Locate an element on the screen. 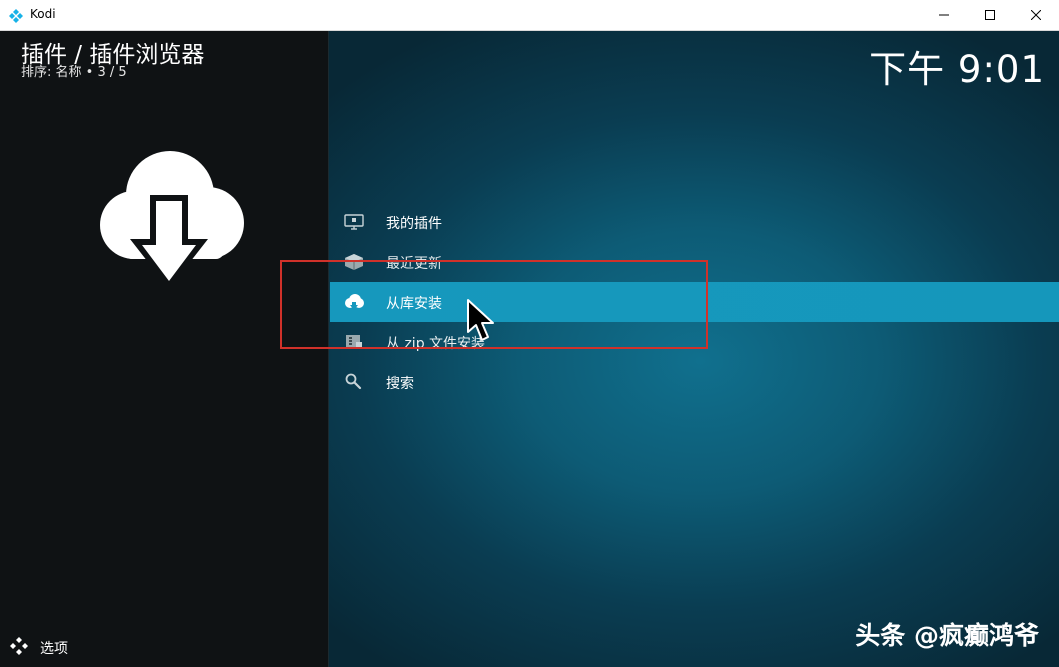 This screenshot has height=667, width=1059. clock: 下午 9:01 is located at coordinates (957, 69).